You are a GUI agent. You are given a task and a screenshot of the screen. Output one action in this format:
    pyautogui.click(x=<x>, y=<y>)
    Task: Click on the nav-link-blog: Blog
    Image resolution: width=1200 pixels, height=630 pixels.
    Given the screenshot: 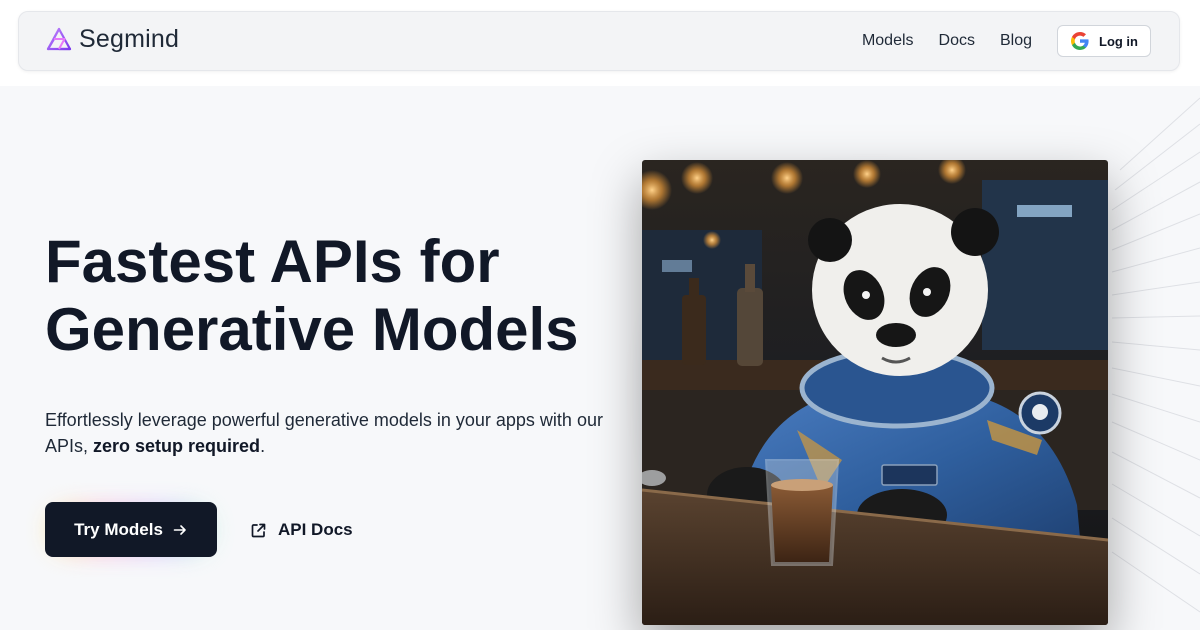 What is the action you would take?
    pyautogui.click(x=1016, y=41)
    